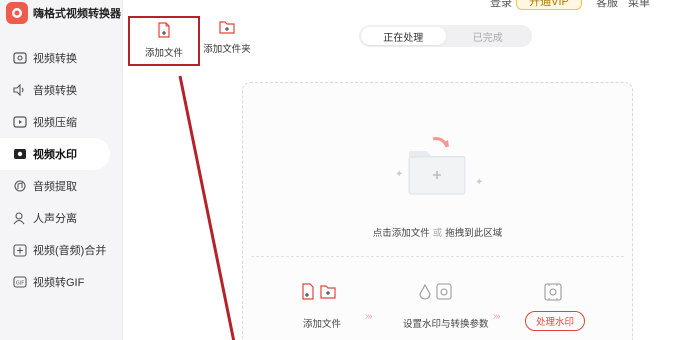  Describe the element at coordinates (20, 90) in the screenshot. I see `audio-convert-icon` at that location.